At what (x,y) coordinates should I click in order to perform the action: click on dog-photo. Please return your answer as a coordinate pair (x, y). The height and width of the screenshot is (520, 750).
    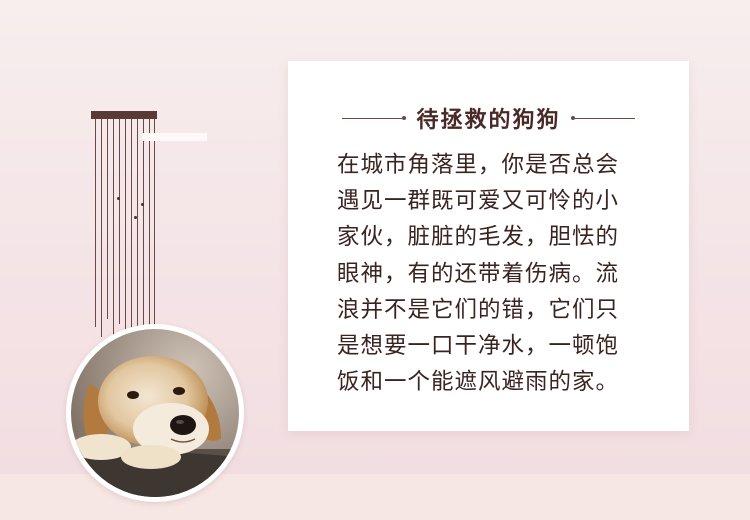
    Looking at the image, I should click on (155, 413).